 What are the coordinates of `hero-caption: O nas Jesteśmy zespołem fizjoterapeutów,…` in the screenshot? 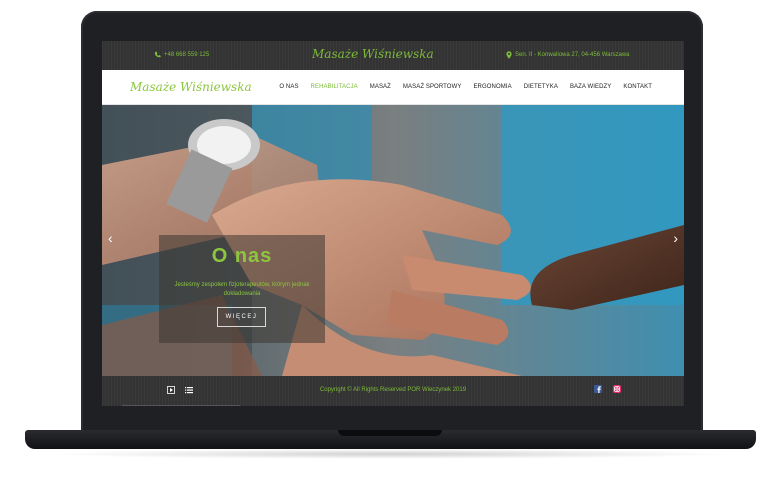 It's located at (242, 289).